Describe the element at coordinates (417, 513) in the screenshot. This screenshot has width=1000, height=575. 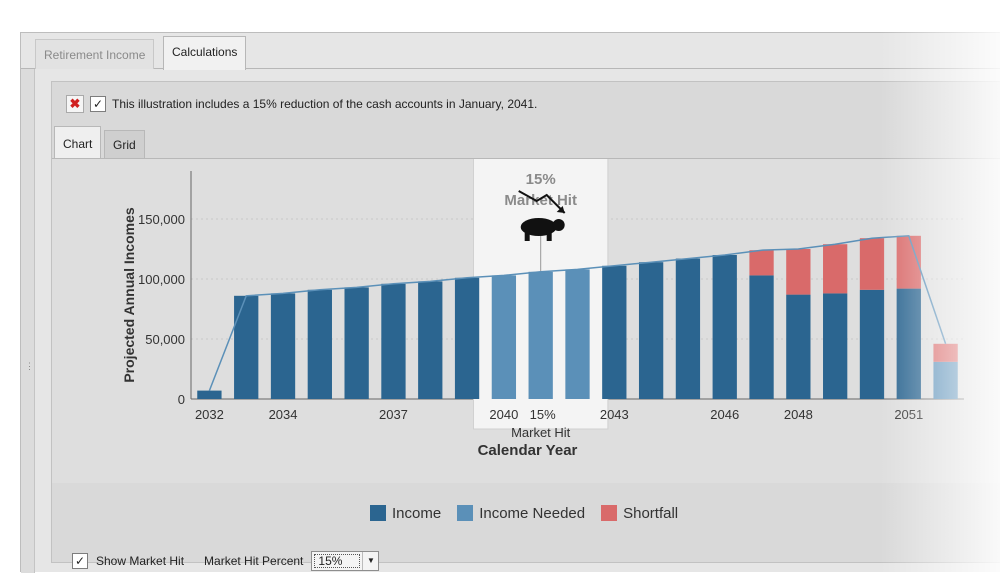
I see `legend-label-income: Income` at that location.